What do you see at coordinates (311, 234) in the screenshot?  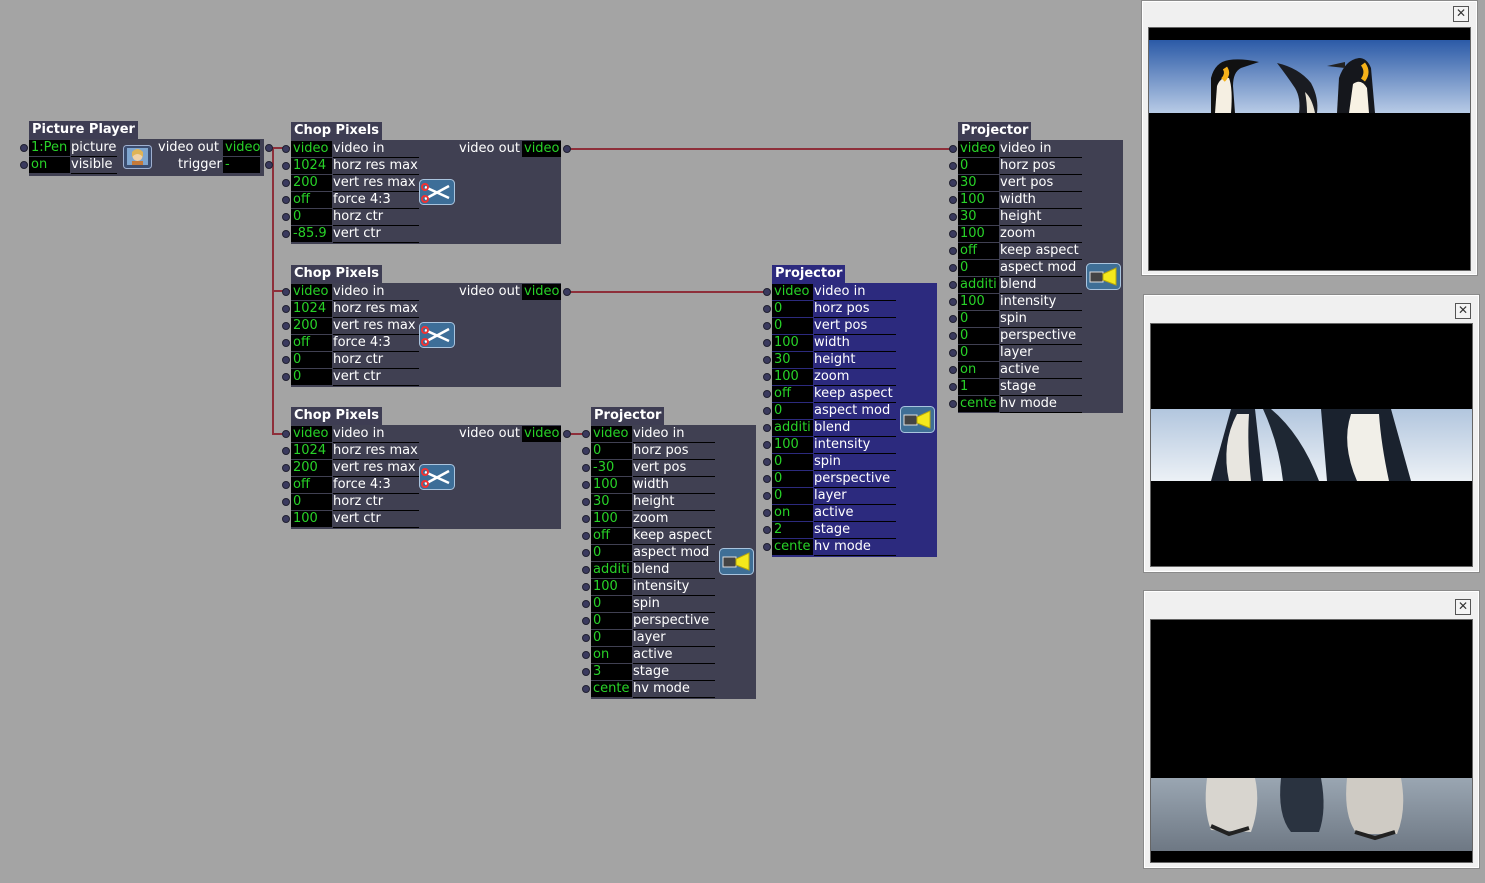 I see `param-value: -85.9` at bounding box center [311, 234].